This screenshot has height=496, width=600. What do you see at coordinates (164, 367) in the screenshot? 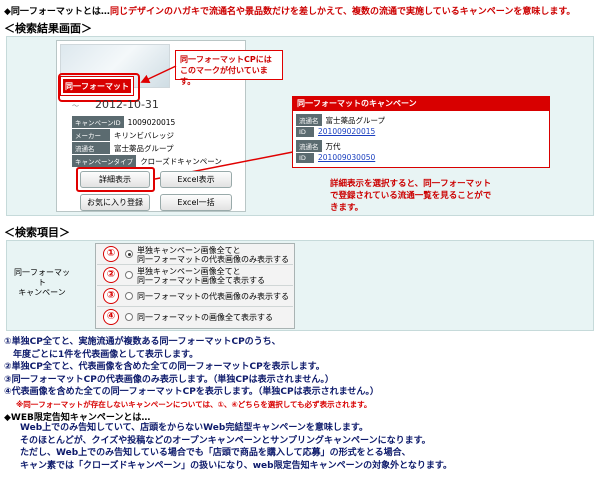
I see `explanation-line: ②単独CP全てと、代表画像を含めた全ての同一フォーマットCPを表示します。` at bounding box center [164, 367].